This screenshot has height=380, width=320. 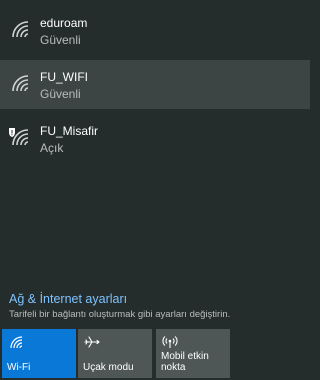 I want to click on airplane-mode-tile-button: Uçak modu, so click(x=115, y=353).